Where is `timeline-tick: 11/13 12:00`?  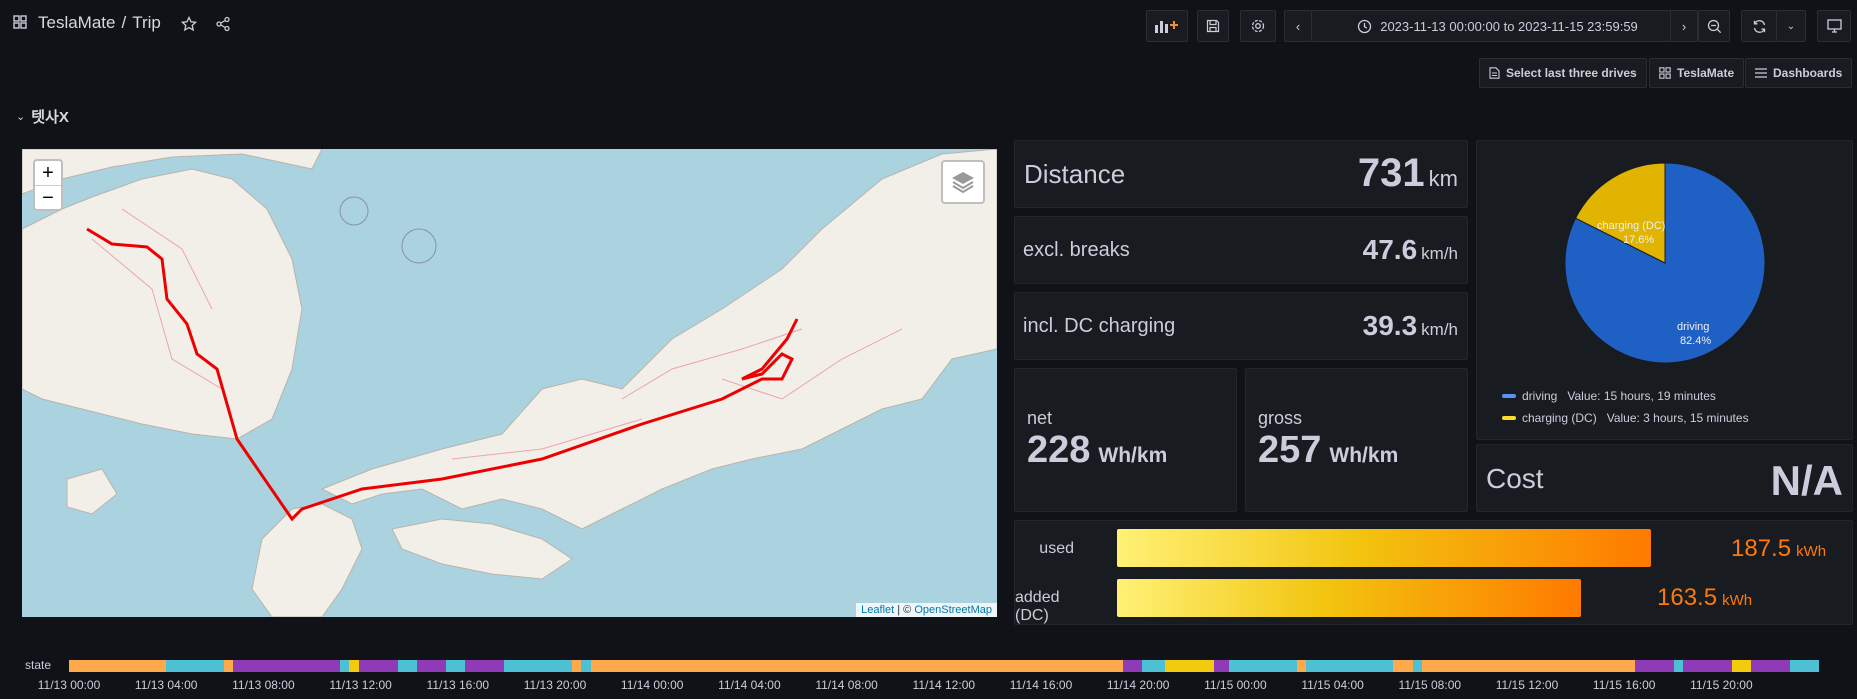 timeline-tick: 11/13 12:00 is located at coordinates (360, 685).